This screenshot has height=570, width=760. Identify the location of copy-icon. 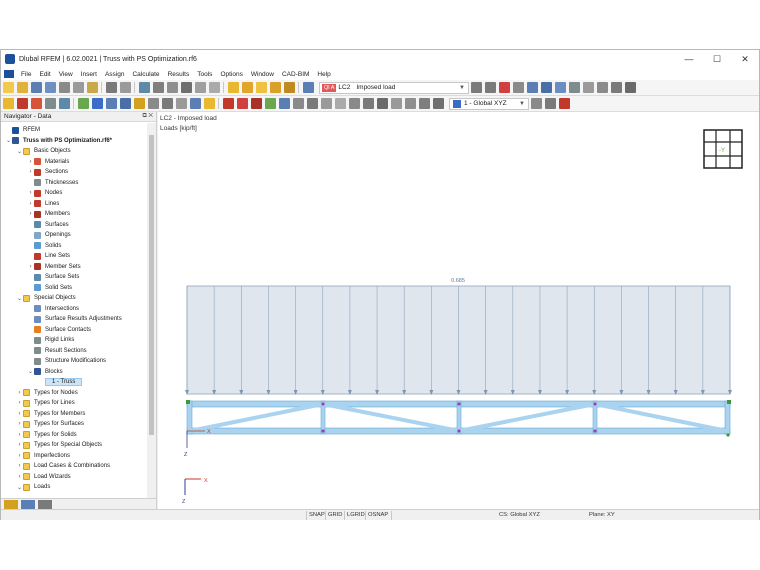
(111, 103).